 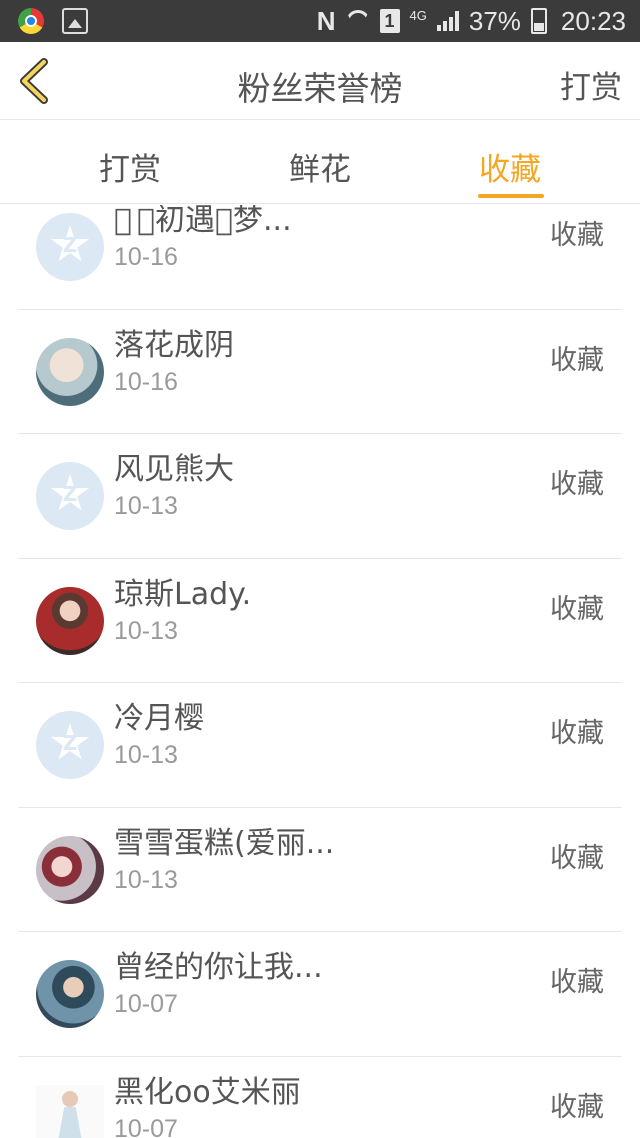 What do you see at coordinates (538, 21) in the screenshot?
I see `battery-icon` at bounding box center [538, 21].